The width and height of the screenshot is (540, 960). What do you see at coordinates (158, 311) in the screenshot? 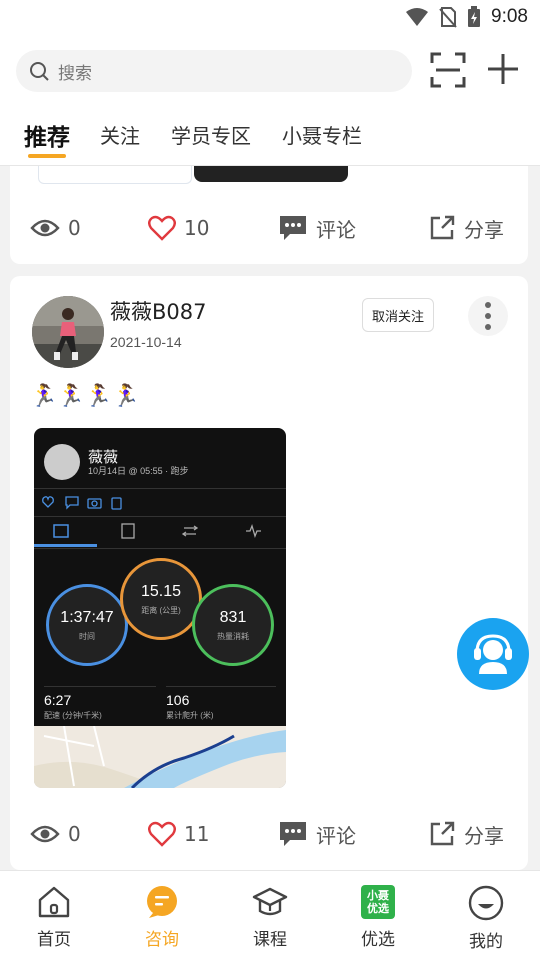
I see `author-name: 薇薇B087` at bounding box center [158, 311].